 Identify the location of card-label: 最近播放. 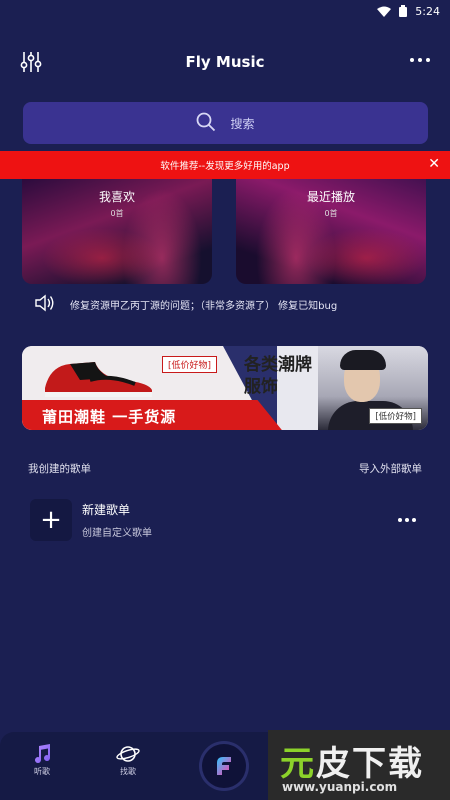
(330, 197).